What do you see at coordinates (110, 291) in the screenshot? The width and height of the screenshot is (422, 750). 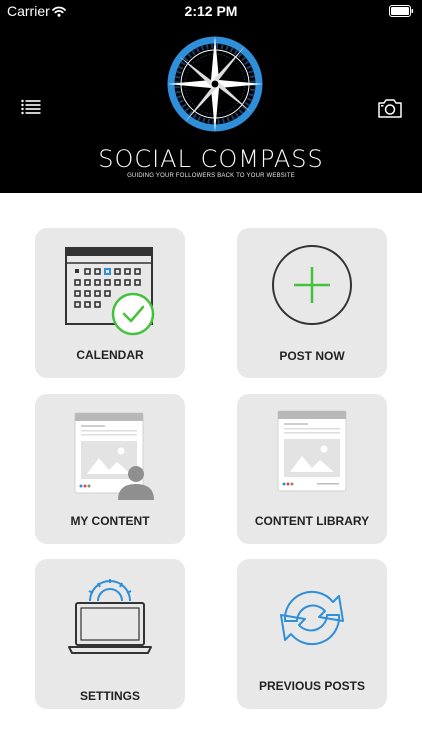 I see `calendar-check-icon` at bounding box center [110, 291].